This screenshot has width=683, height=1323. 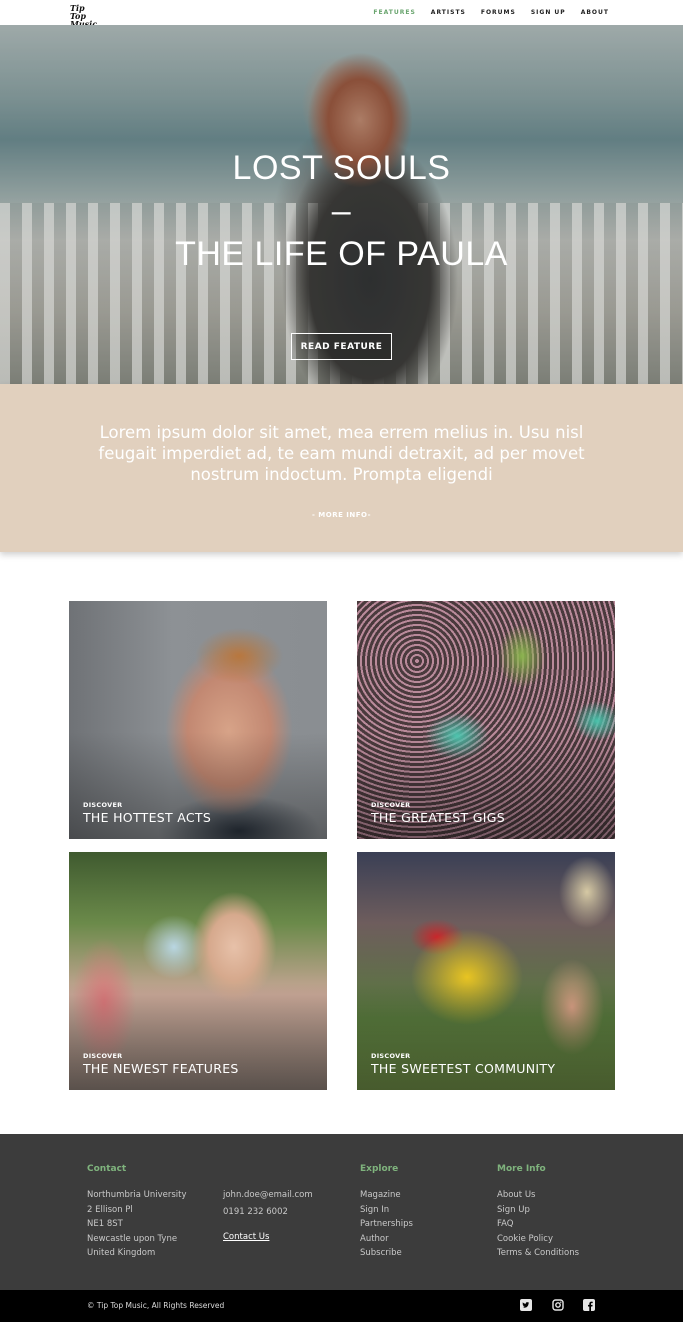 I want to click on nav-link-sign-up: SIGN UP, so click(x=548, y=12).